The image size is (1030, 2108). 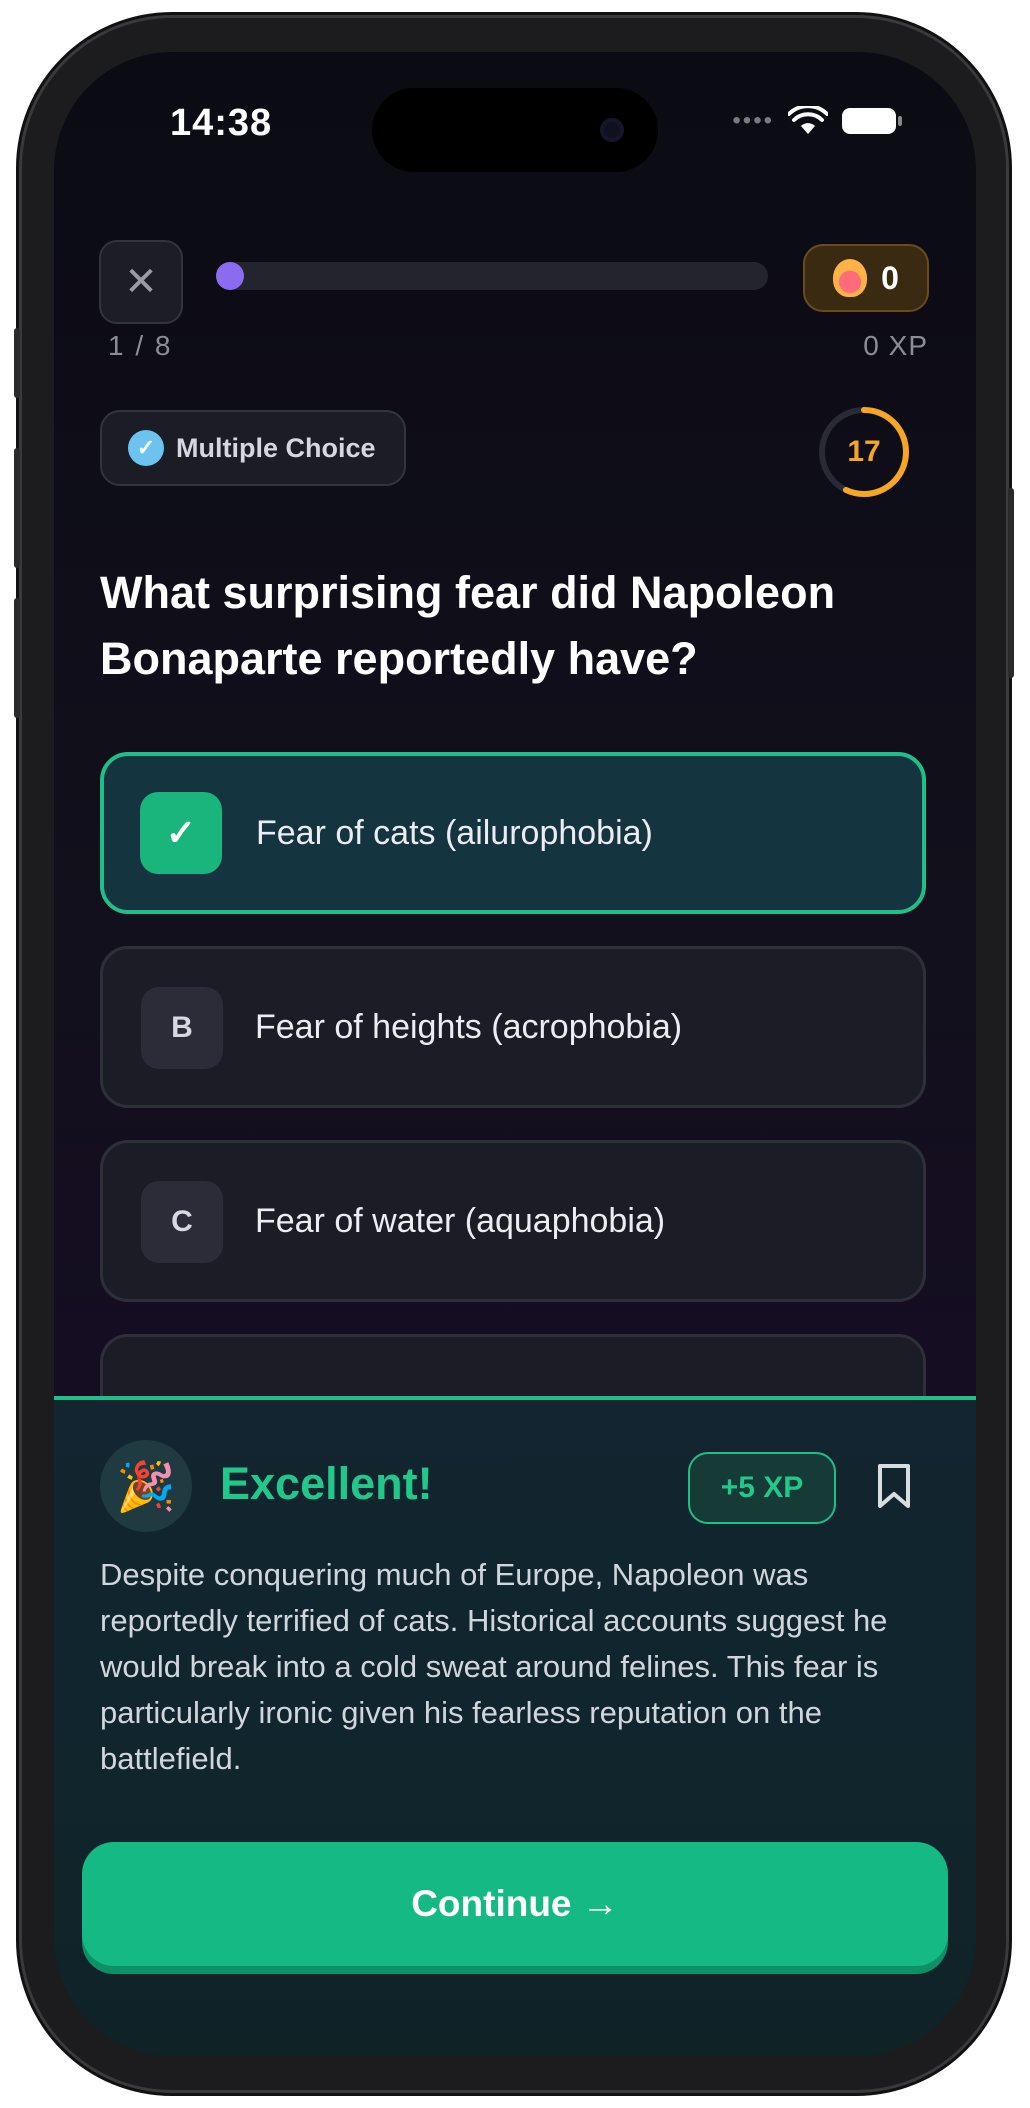 What do you see at coordinates (17, 363) in the screenshot?
I see `mute-switch` at bounding box center [17, 363].